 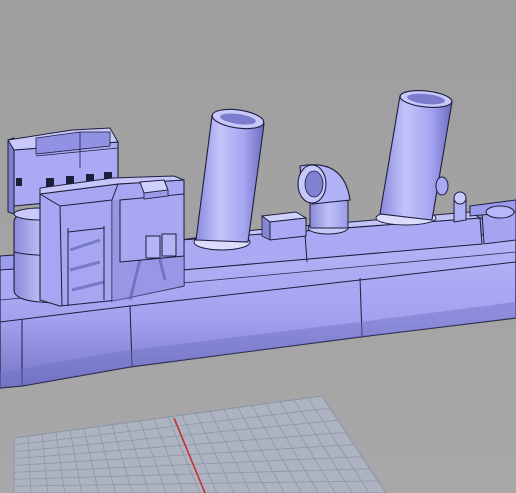 What do you see at coordinates (314, 184) in the screenshot?
I see `ventilator-throat` at bounding box center [314, 184].